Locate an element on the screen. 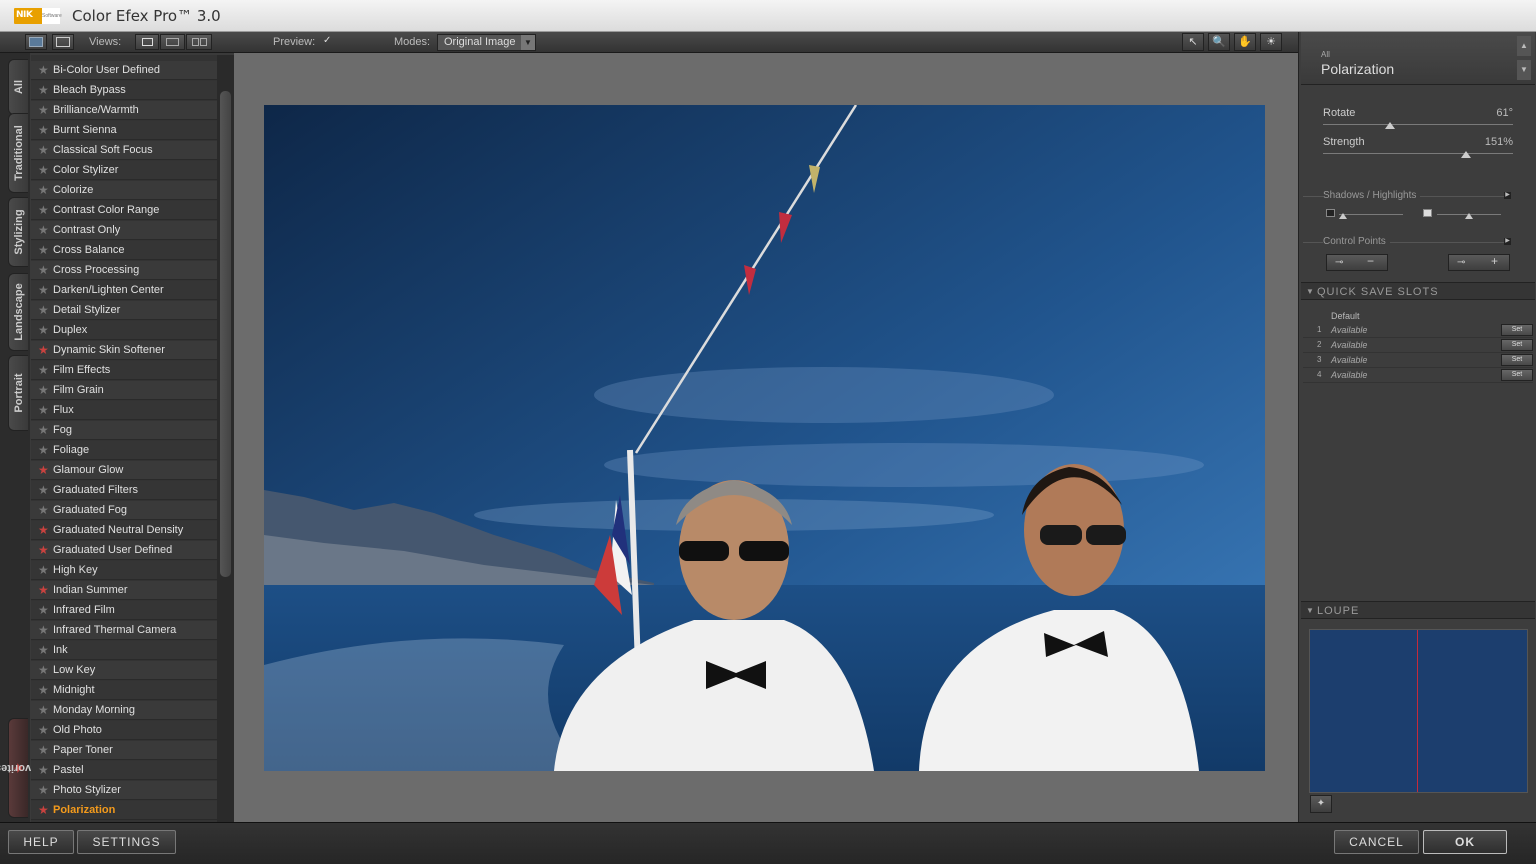 This screenshot has height=864, width=1536. filter-item: ★ Burnt Sienna is located at coordinates (124, 130).